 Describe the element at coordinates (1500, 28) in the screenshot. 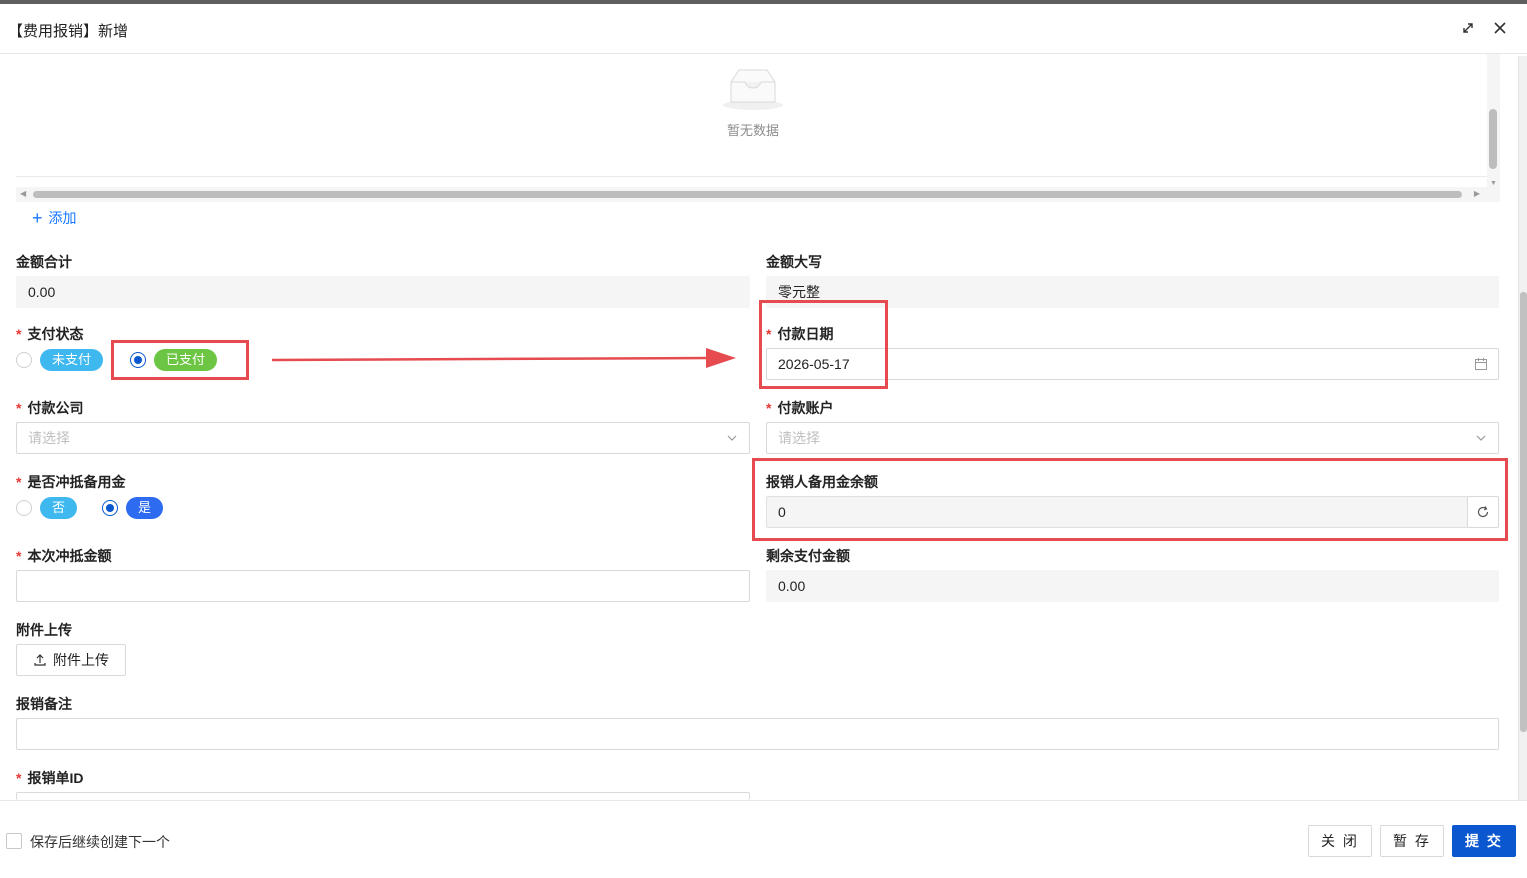

I see `close-icon` at that location.